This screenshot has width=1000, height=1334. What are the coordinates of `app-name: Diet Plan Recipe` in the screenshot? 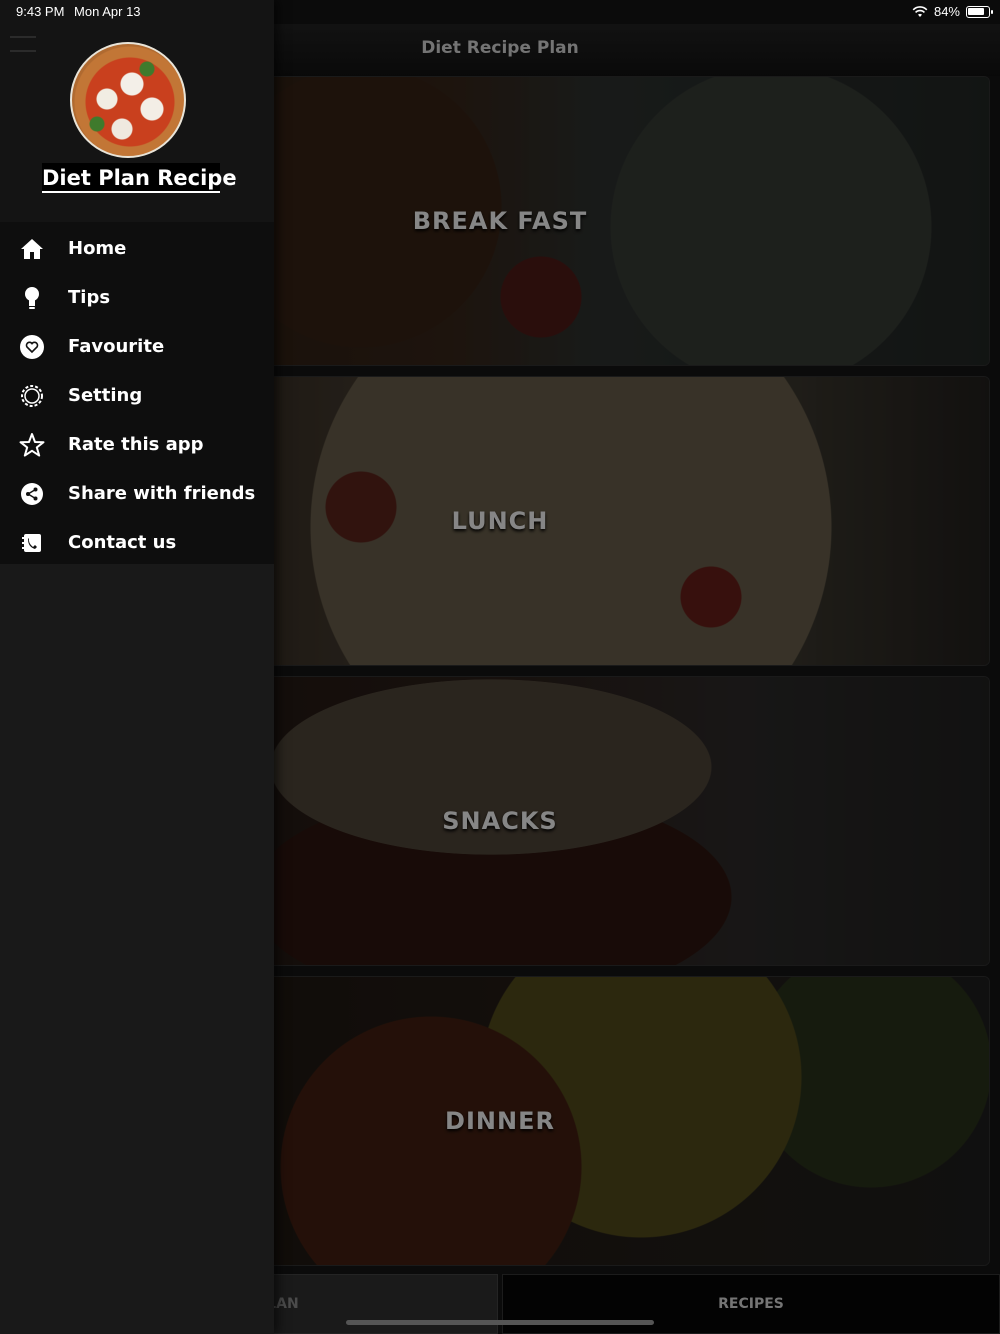 It's located at (139, 178).